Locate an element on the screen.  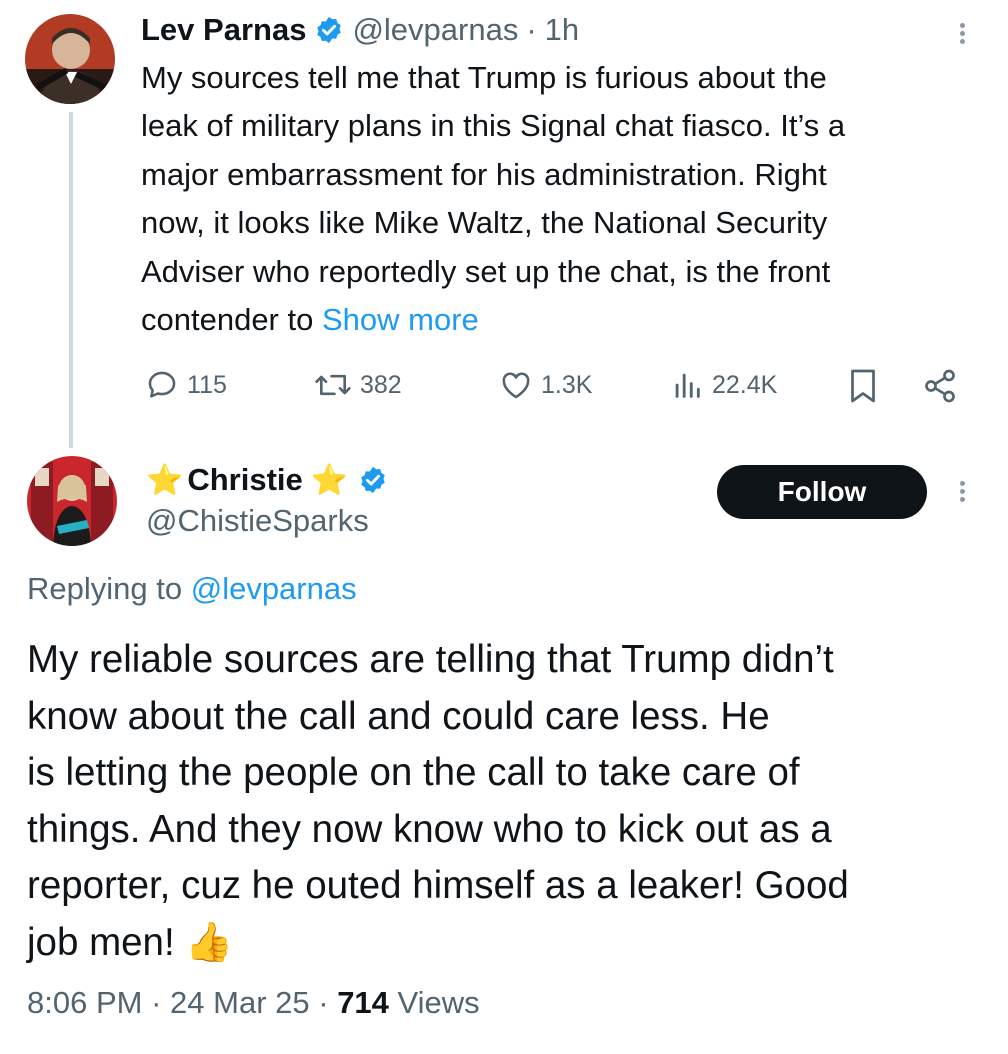
reply-count: 115 is located at coordinates (207, 384).